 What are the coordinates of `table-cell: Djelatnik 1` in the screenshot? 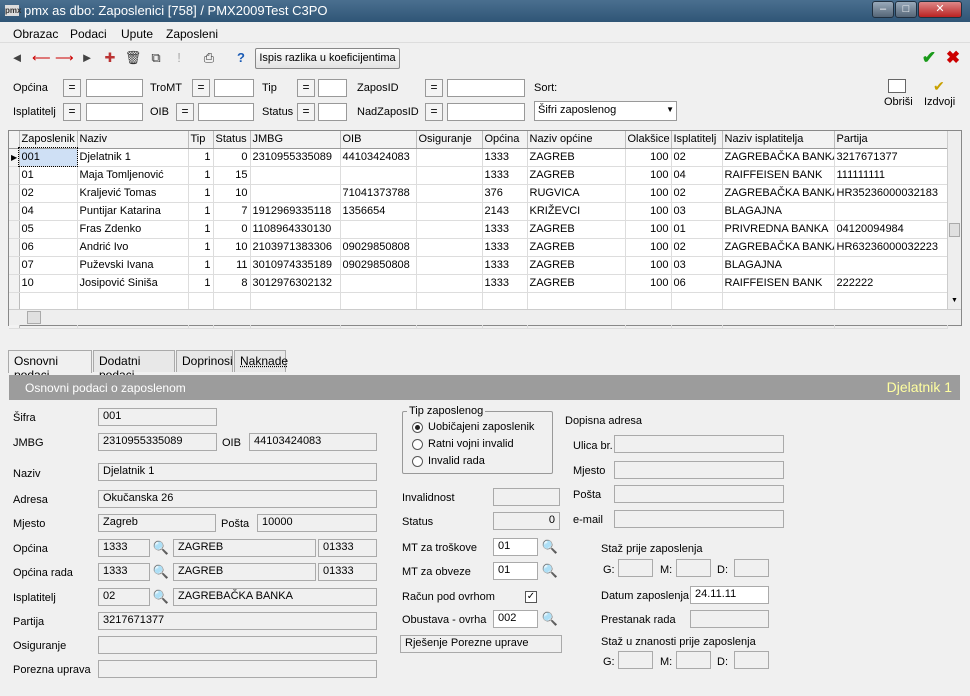 It's located at (133, 157).